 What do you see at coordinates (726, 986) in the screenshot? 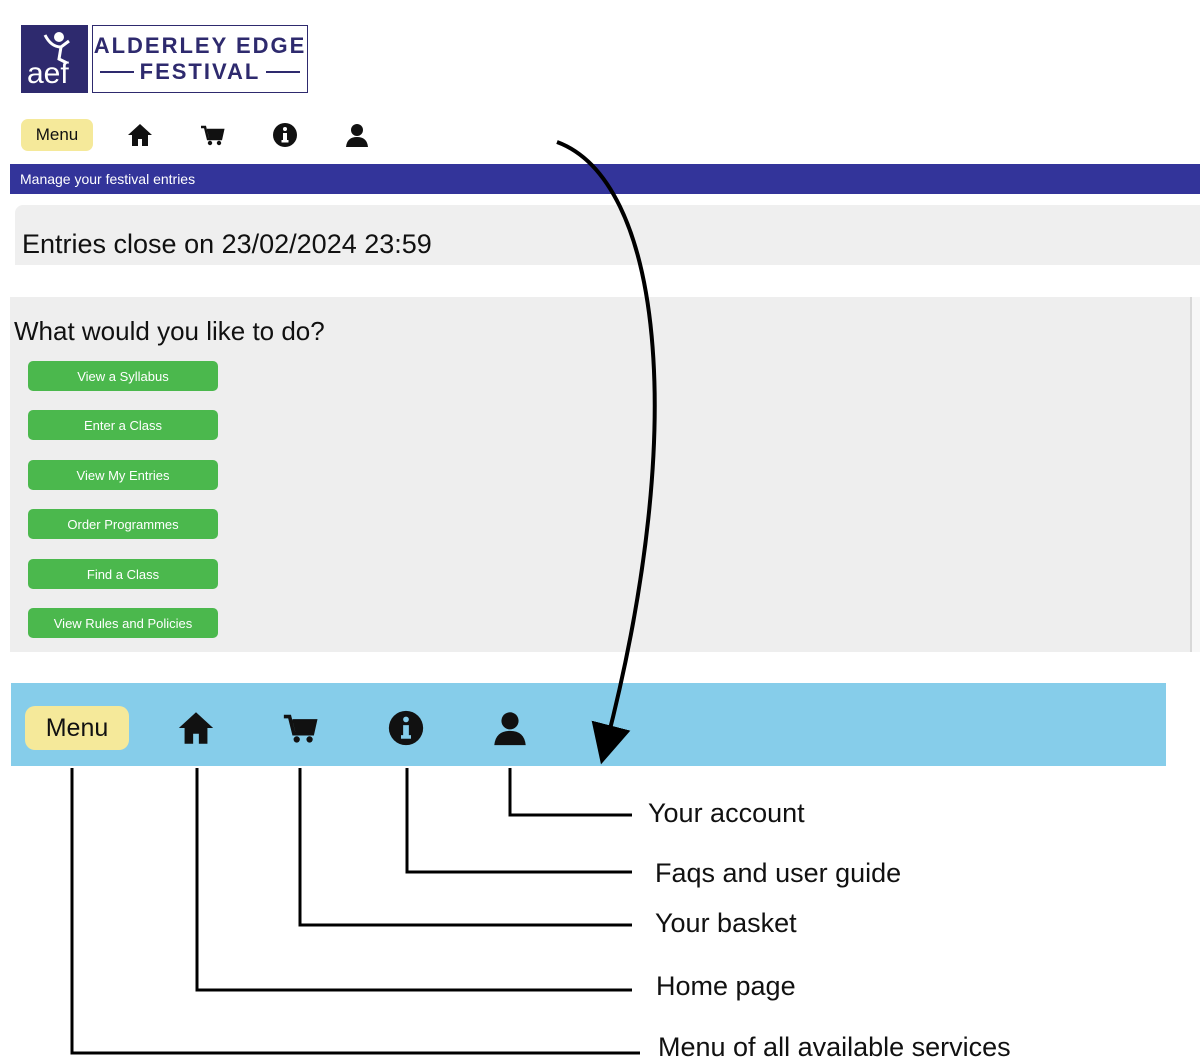
I see `callout-home-page: Home page` at bounding box center [726, 986].